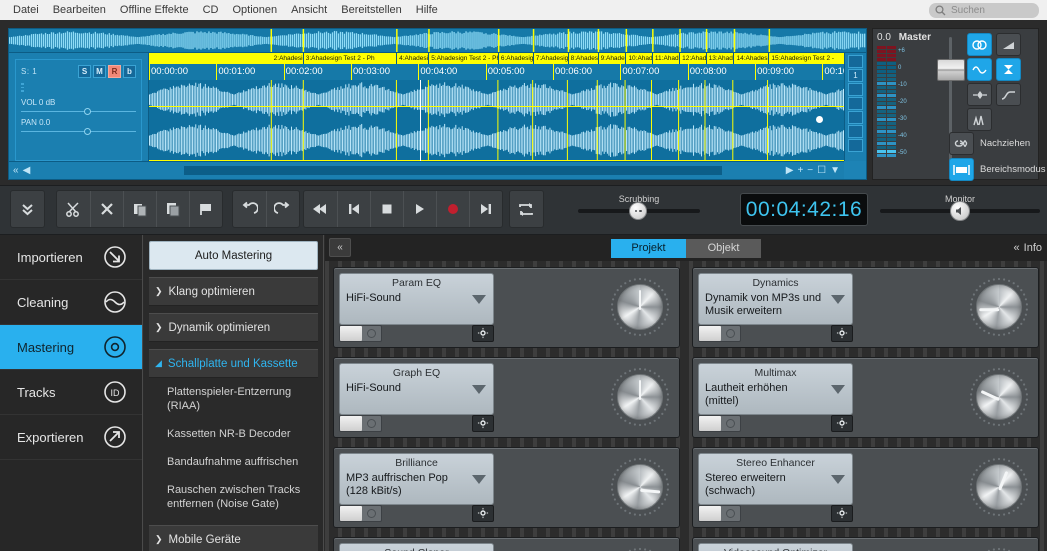  Describe the element at coordinates (205, 209) in the screenshot. I see `flag-icon` at that location.